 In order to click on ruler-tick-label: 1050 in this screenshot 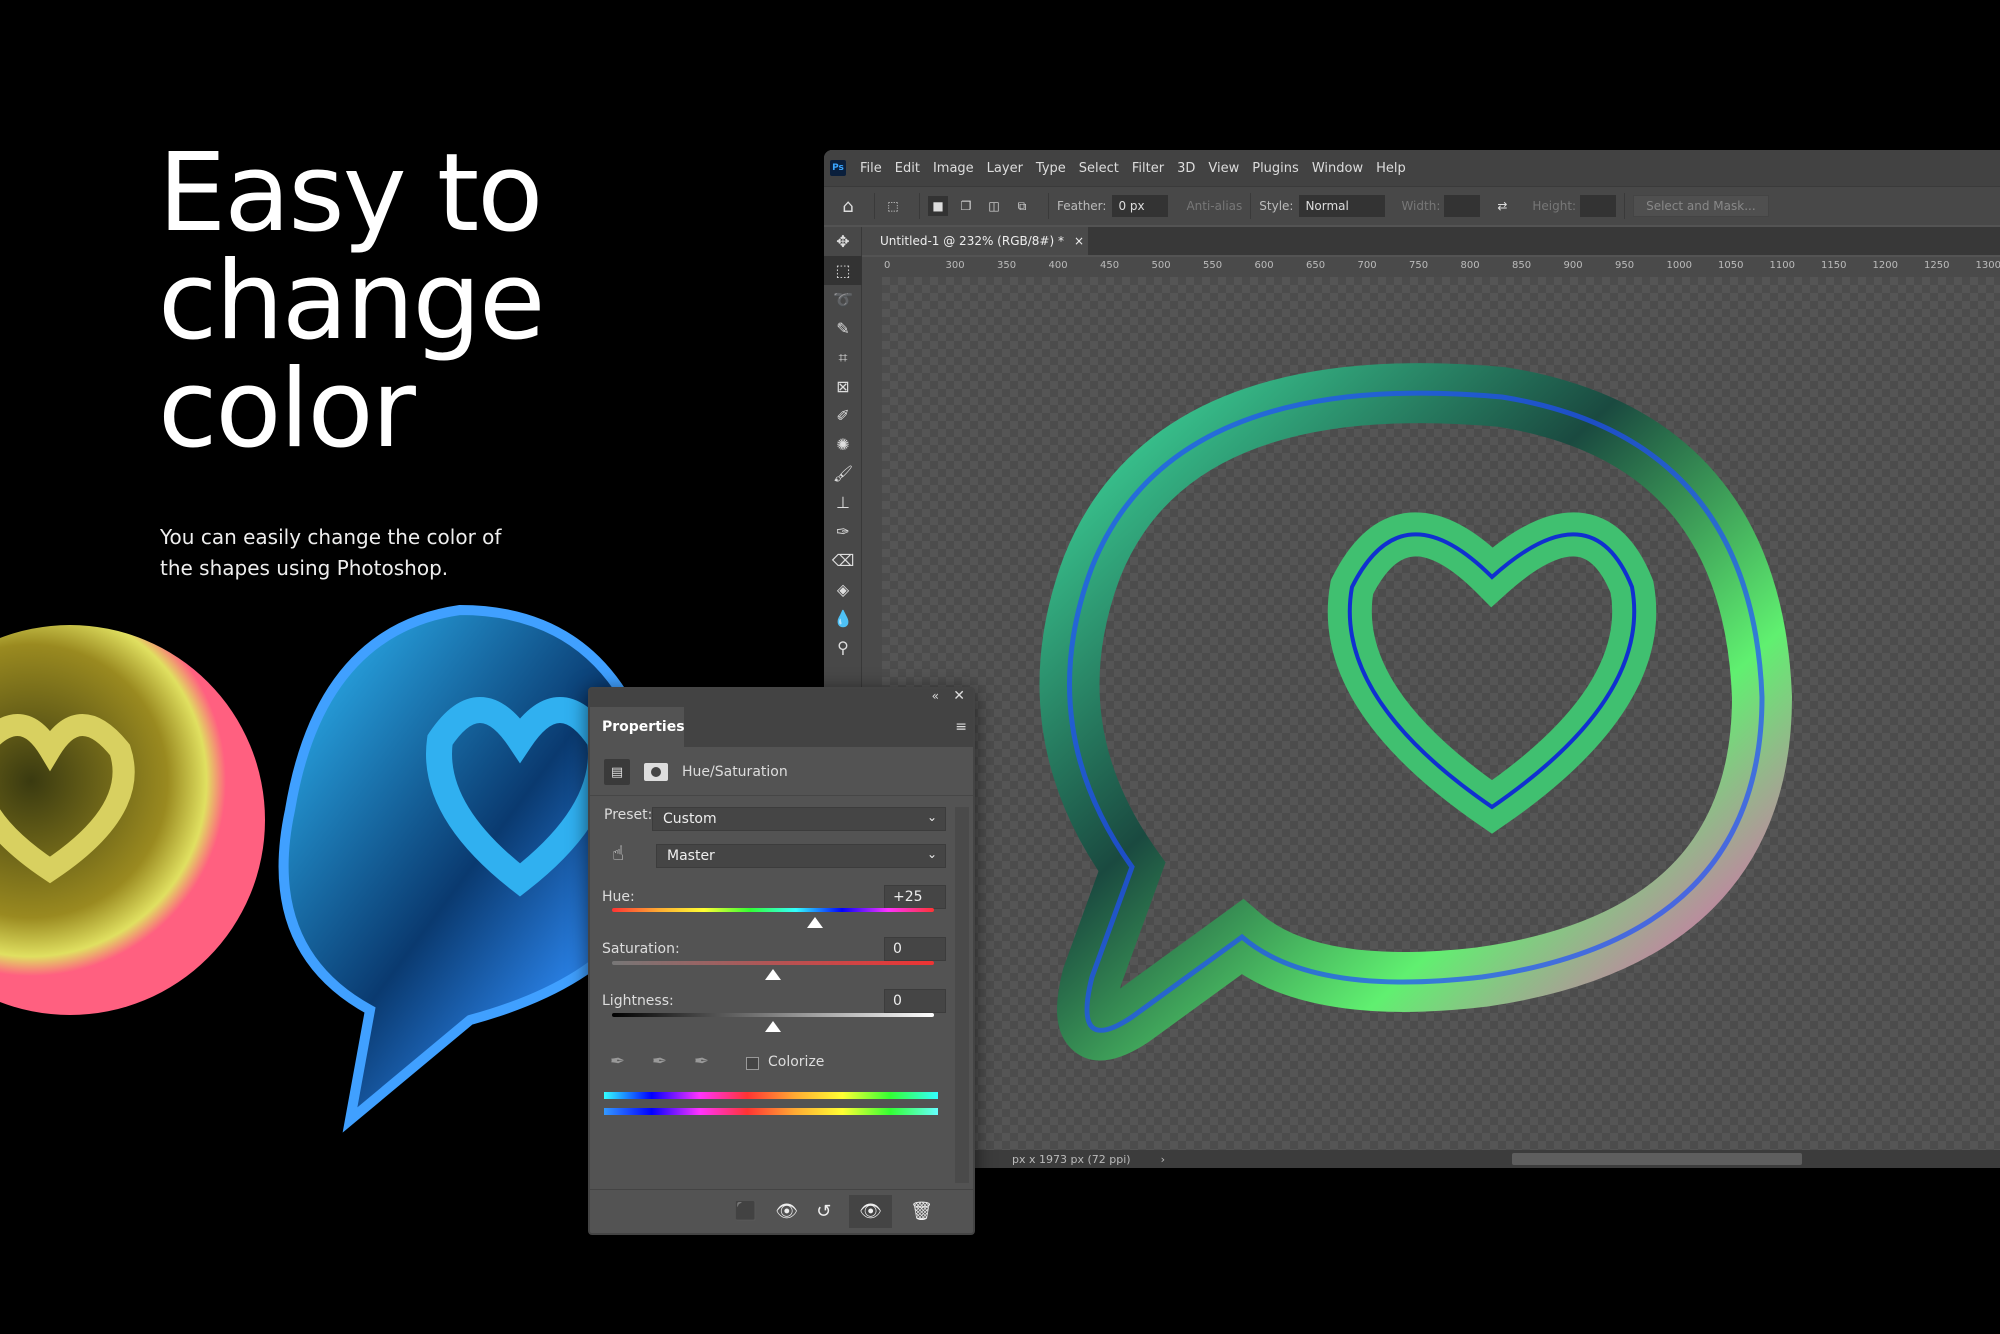, I will do `click(1731, 265)`.